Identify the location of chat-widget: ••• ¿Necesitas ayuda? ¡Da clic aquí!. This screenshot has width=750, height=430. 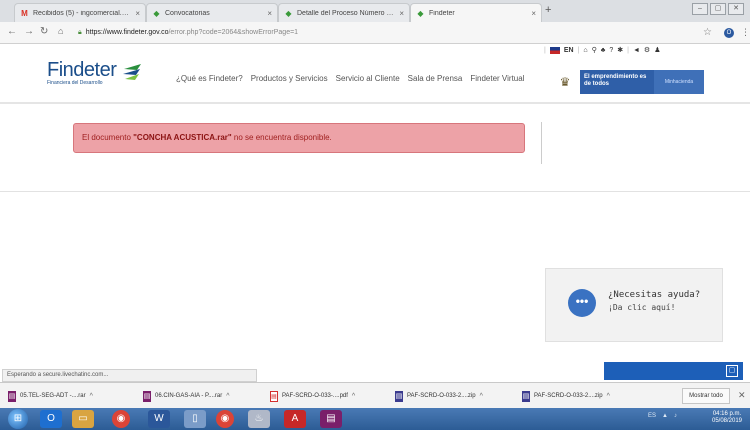
(634, 305).